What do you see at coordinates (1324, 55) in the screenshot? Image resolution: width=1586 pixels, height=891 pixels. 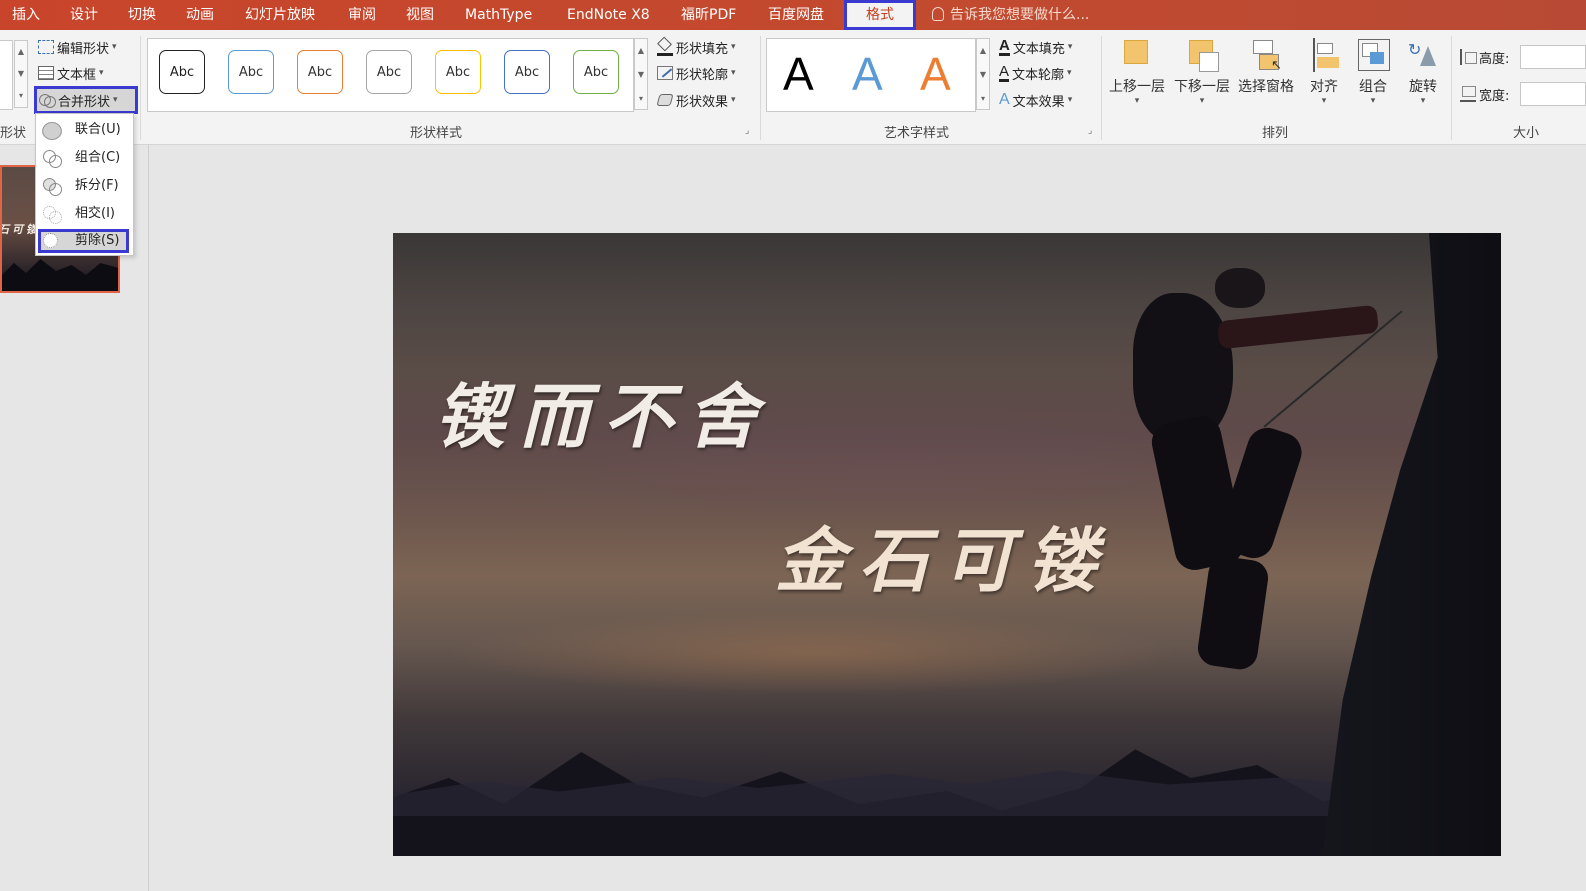 I see `align-icon` at bounding box center [1324, 55].